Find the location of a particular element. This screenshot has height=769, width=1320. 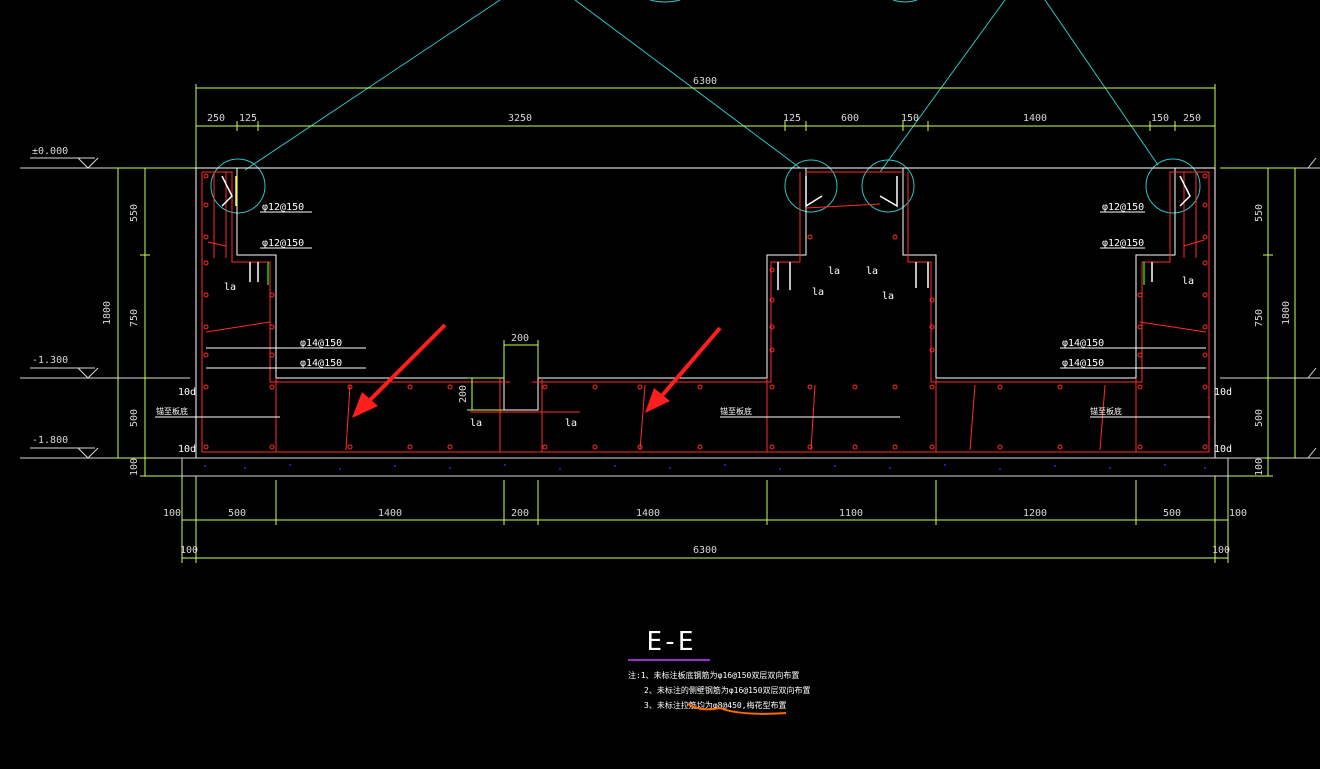

top-dim-7: 1400 is located at coordinates (1035, 118).